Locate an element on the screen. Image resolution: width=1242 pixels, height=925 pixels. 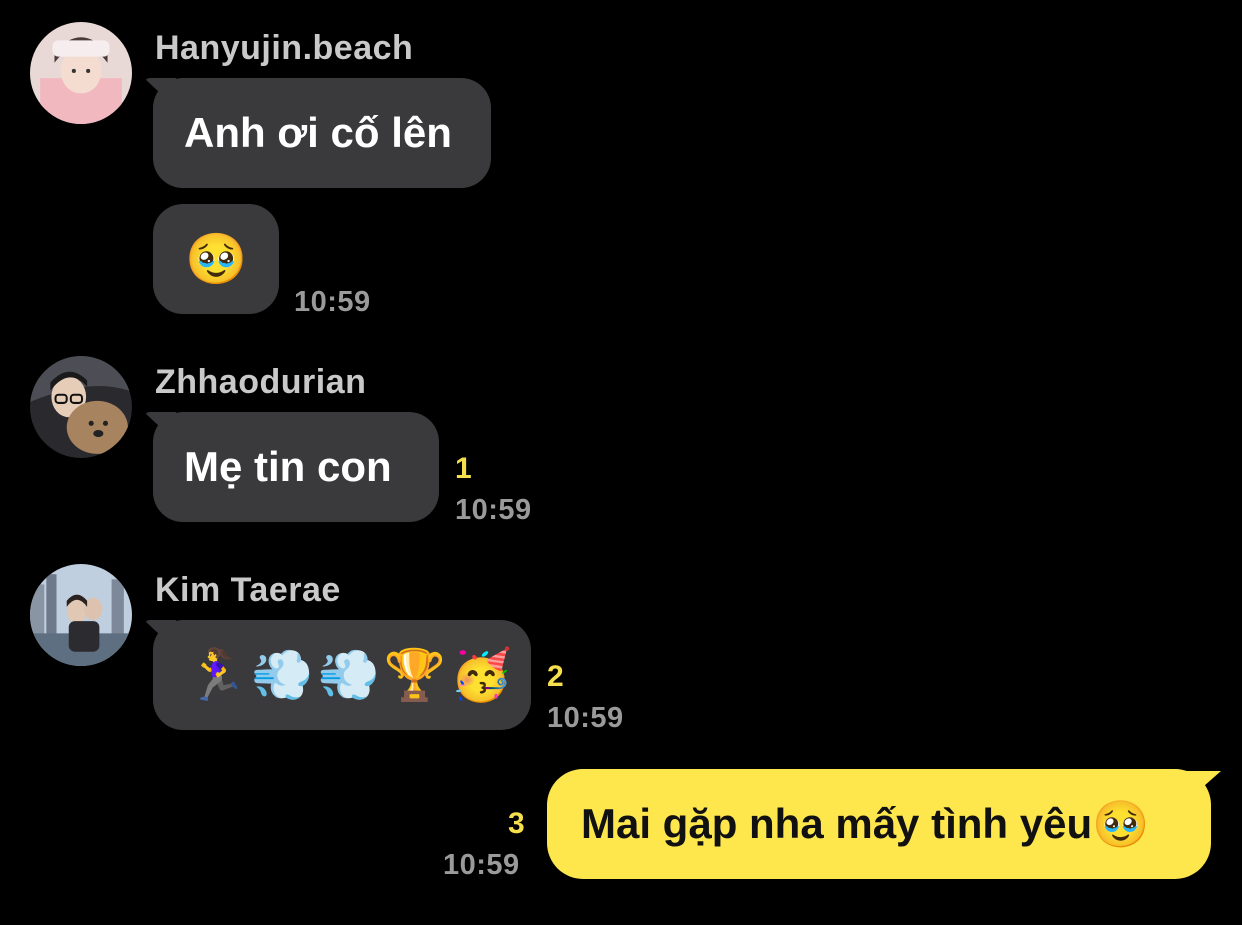
sender-name: Kim Taerae is located at coordinates (248, 590).